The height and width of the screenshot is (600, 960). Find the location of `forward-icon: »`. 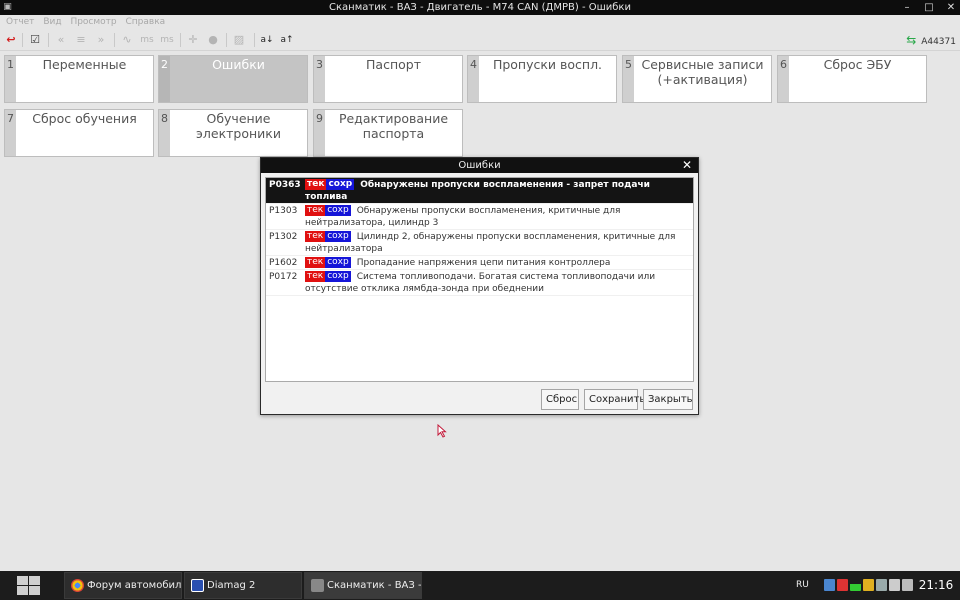

forward-icon: » is located at coordinates (101, 40).